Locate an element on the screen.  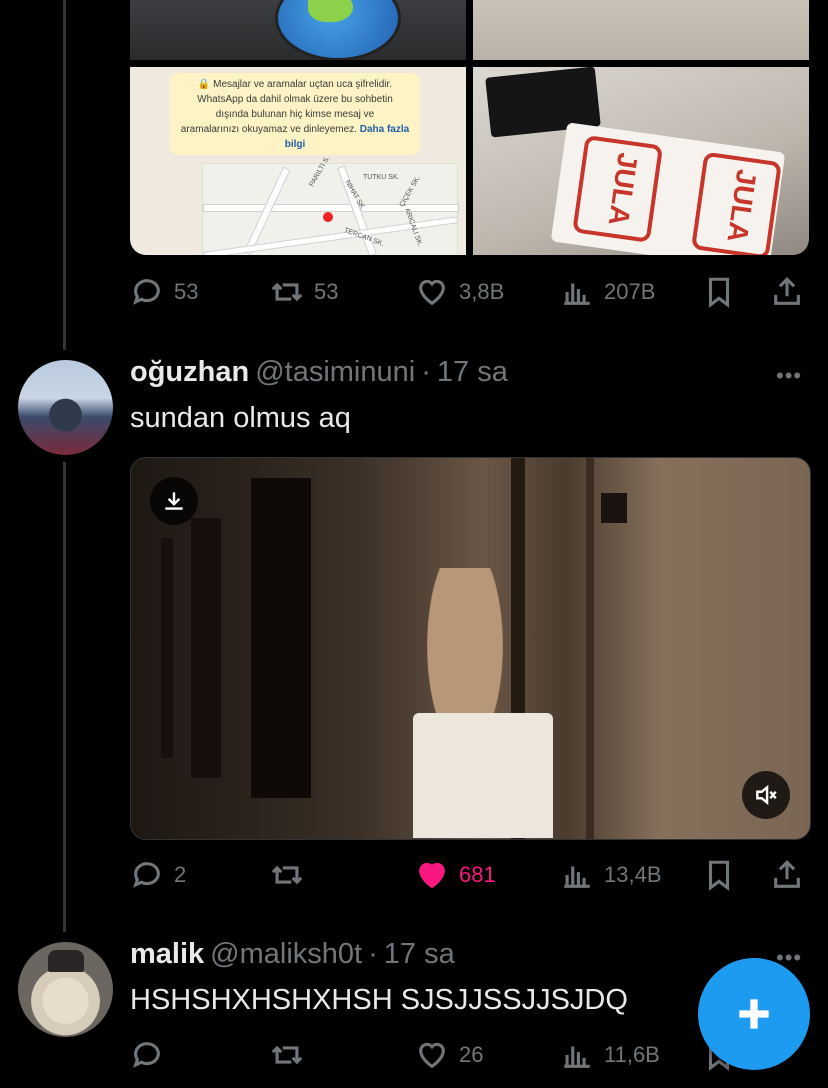
jula-bag: JULA JULA is located at coordinates (668, 188).